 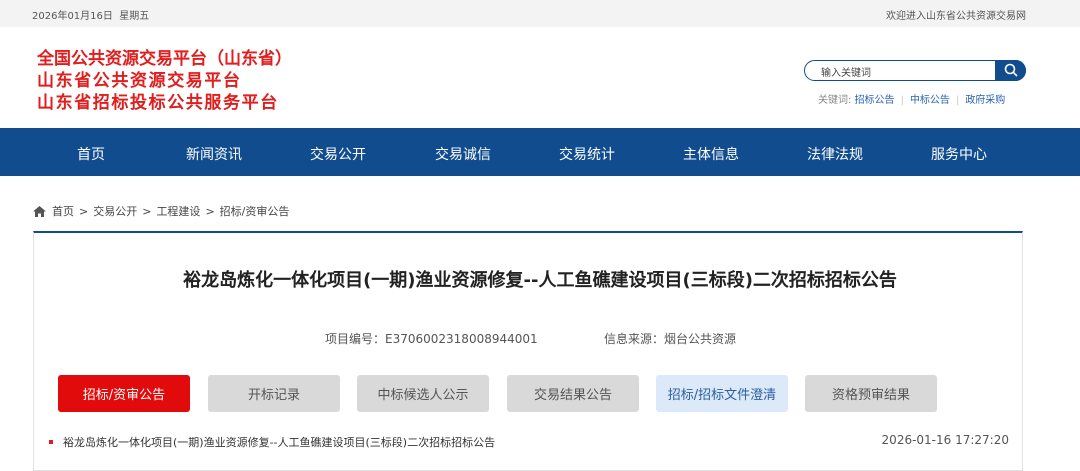 What do you see at coordinates (540, 152) in the screenshot?
I see `main-nav: 首页 新闻资讯 交易公开 交易诚信 交易统计 主体信息 法律法规 服务中心` at bounding box center [540, 152].